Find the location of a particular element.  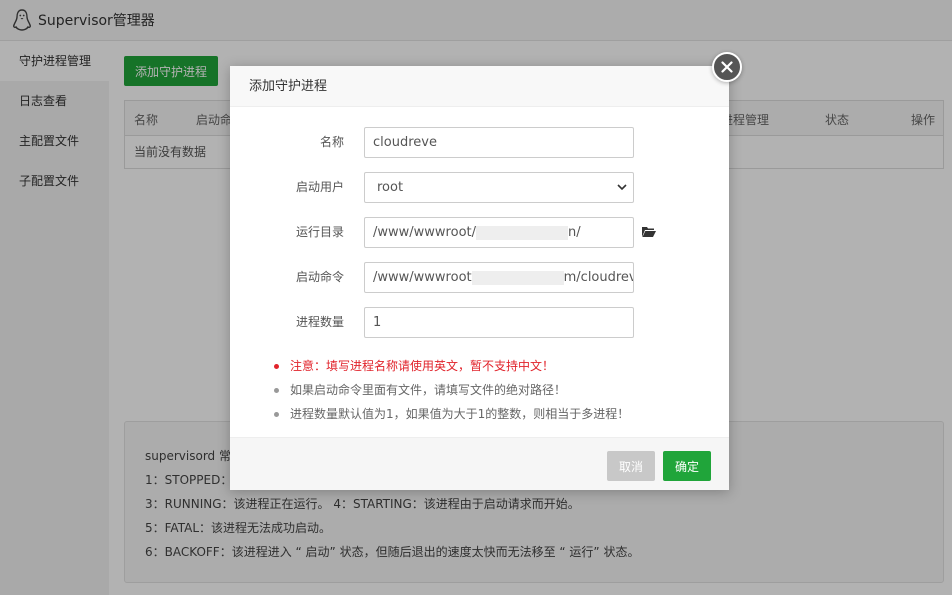

confirm-button: 确定 is located at coordinates (687, 466).